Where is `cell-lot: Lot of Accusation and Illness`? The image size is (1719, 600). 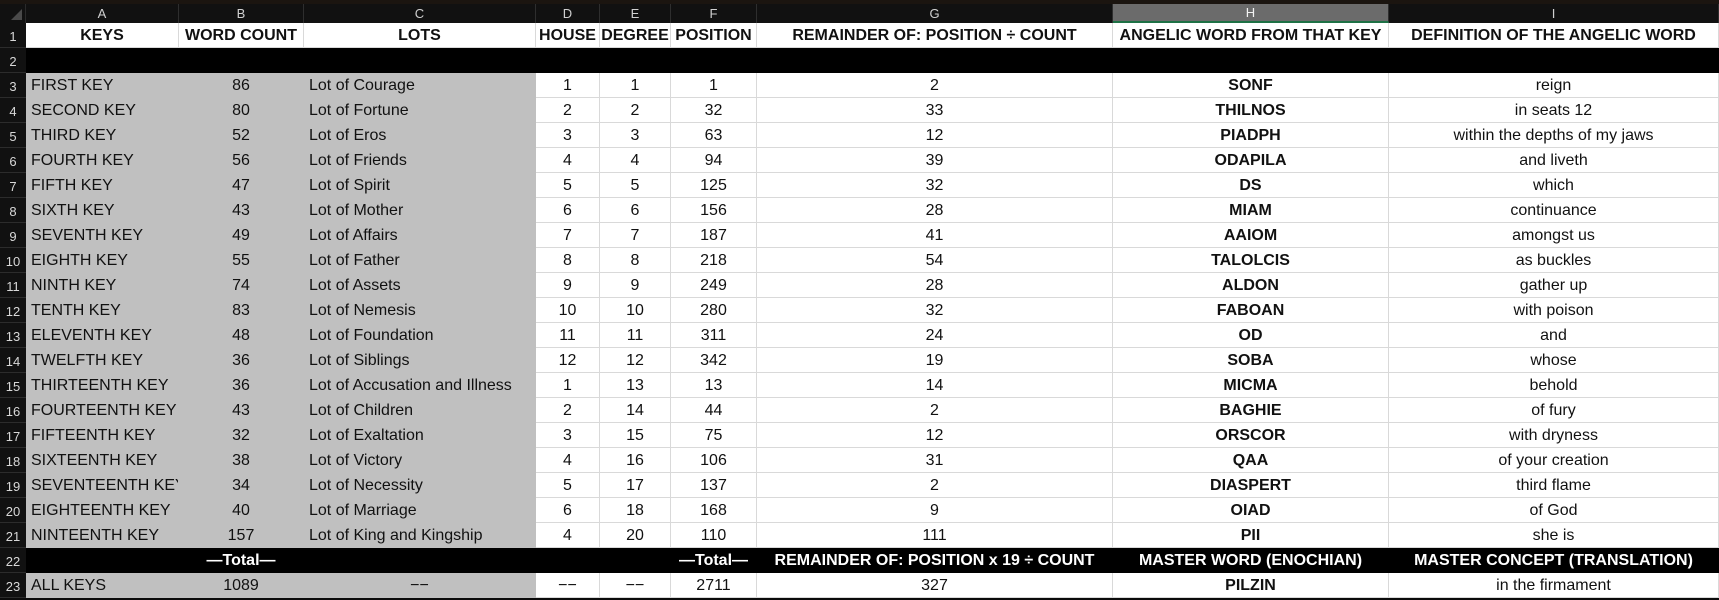 cell-lot: Lot of Accusation and Illness is located at coordinates (420, 385).